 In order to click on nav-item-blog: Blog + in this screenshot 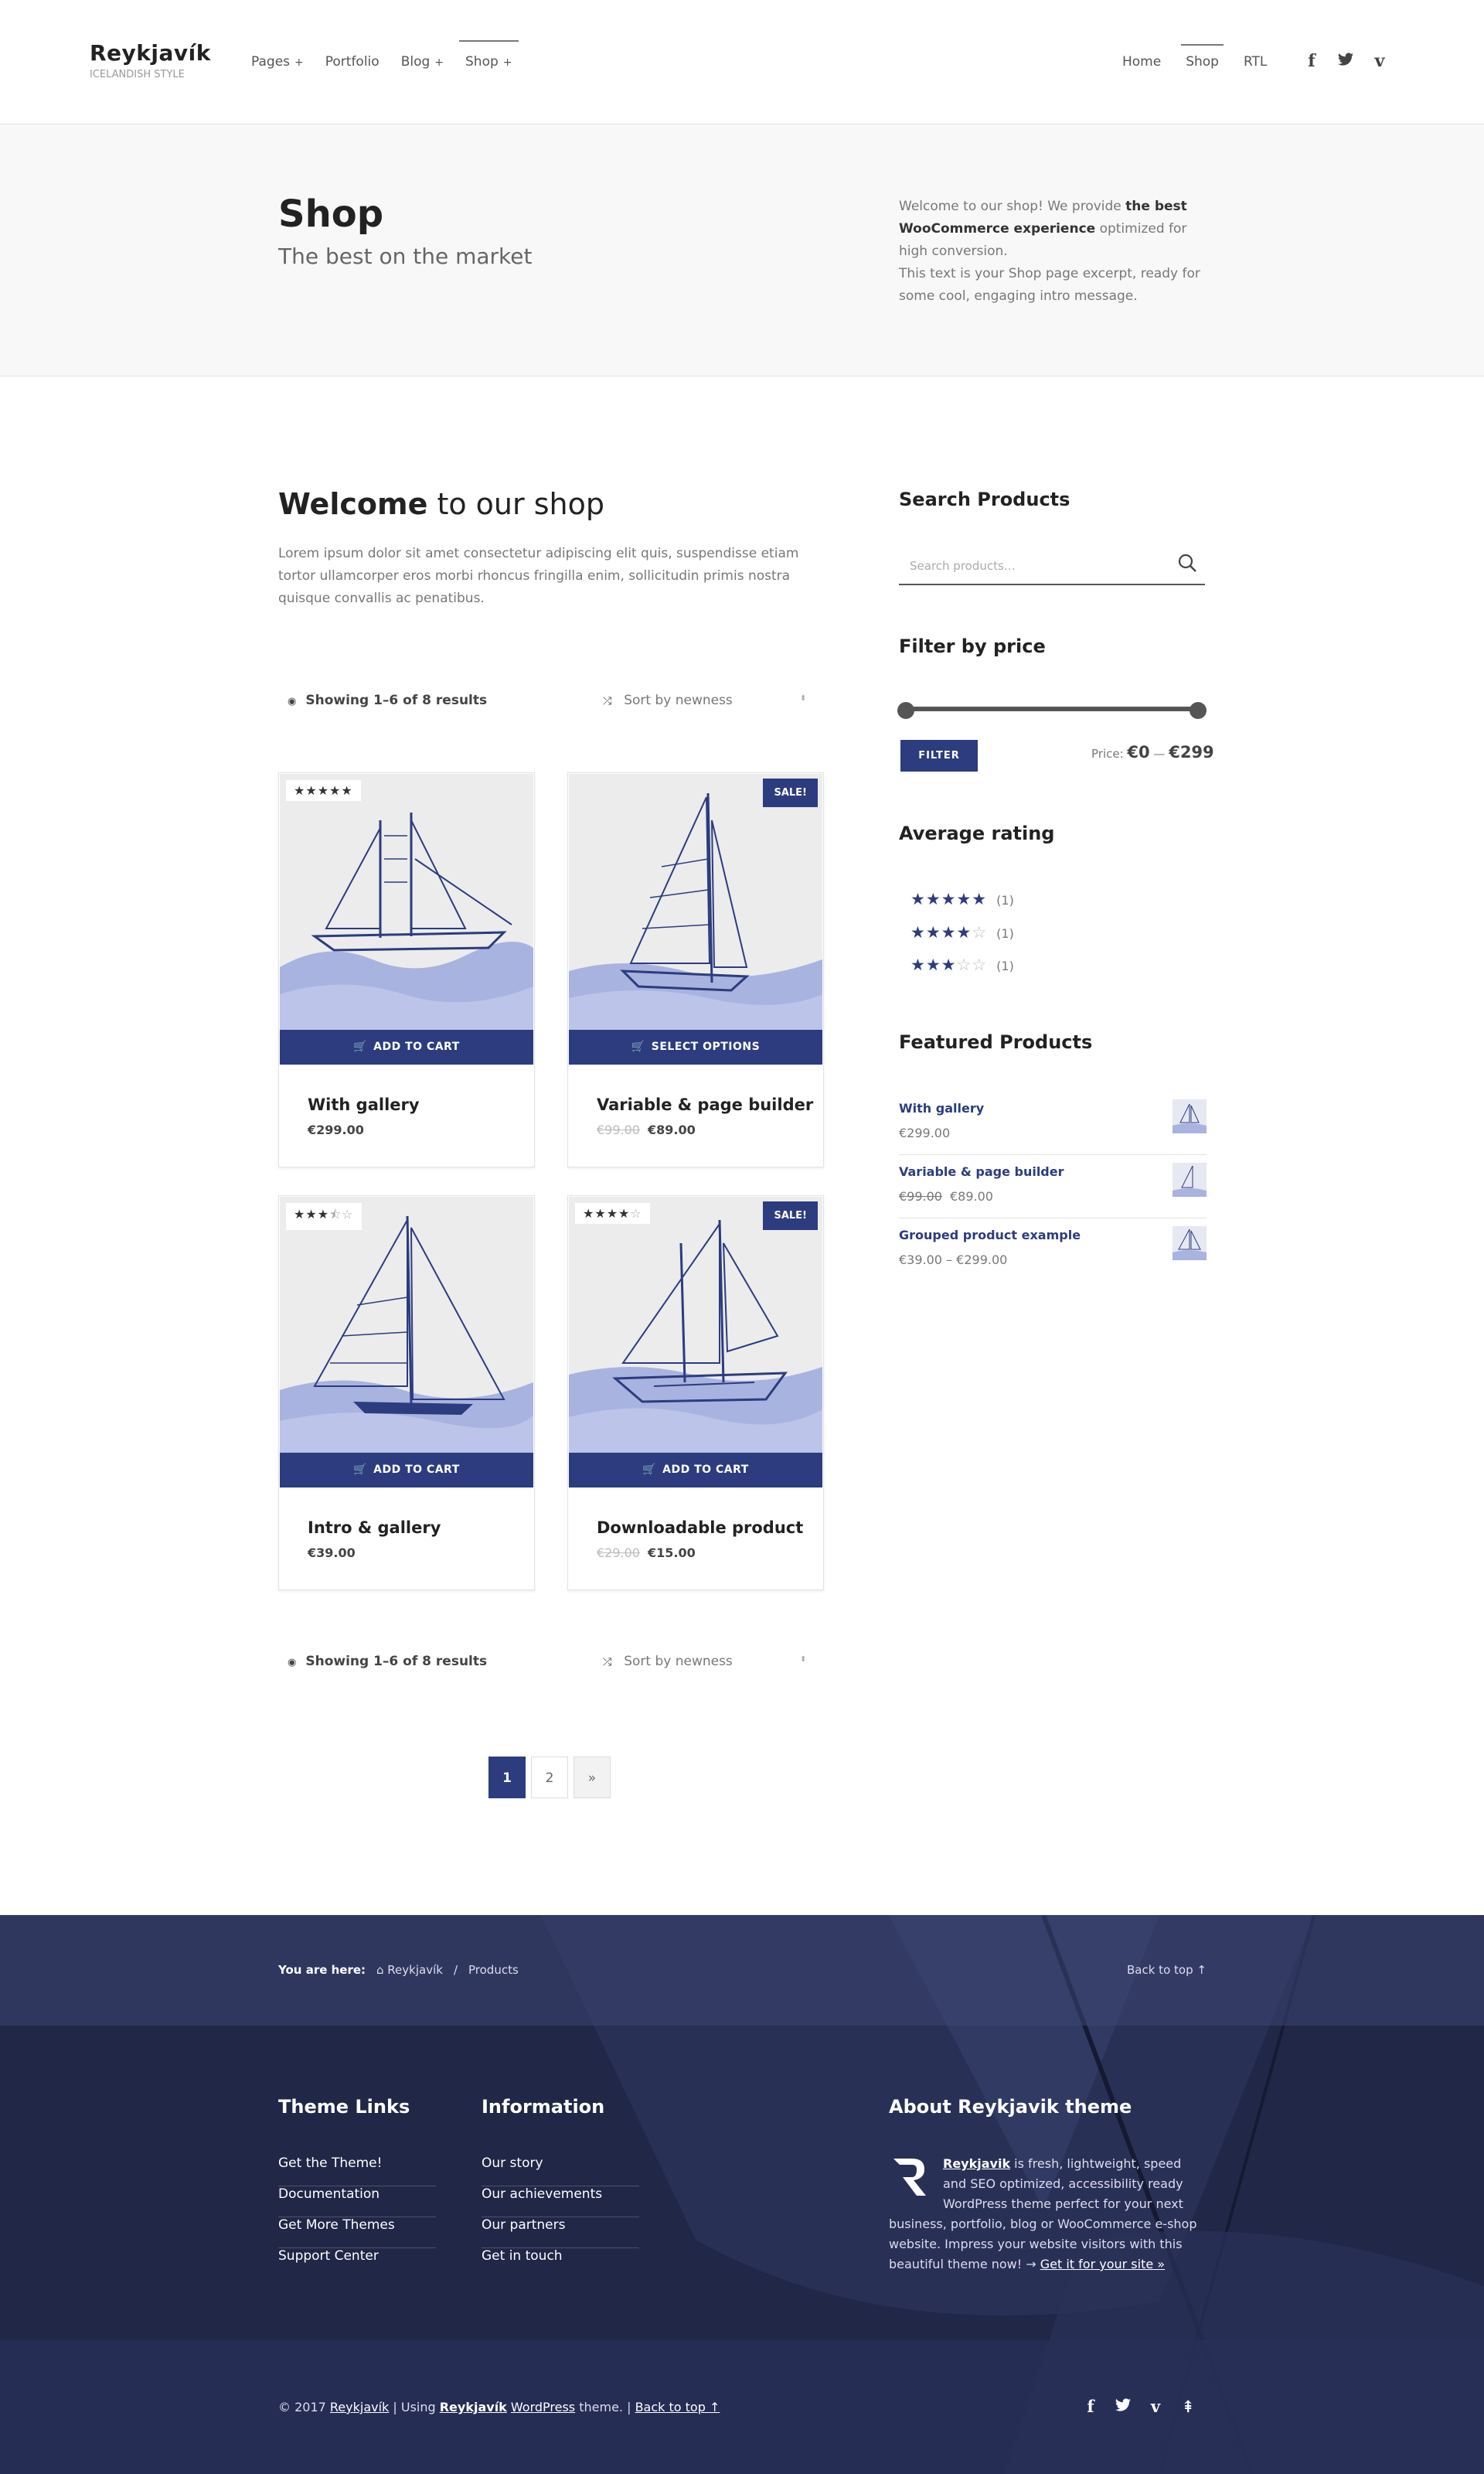, I will do `click(422, 62)`.